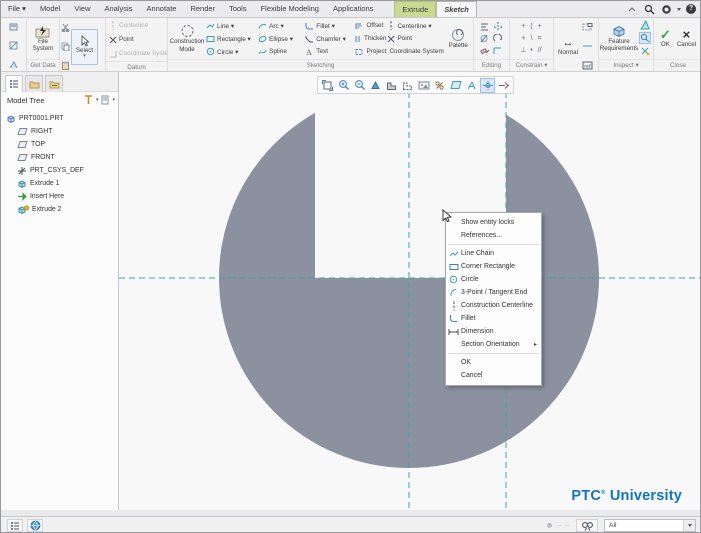 The width and height of the screenshot is (701, 533). What do you see at coordinates (493, 375) in the screenshot?
I see `menu-item-cancel: Cancel` at bounding box center [493, 375].